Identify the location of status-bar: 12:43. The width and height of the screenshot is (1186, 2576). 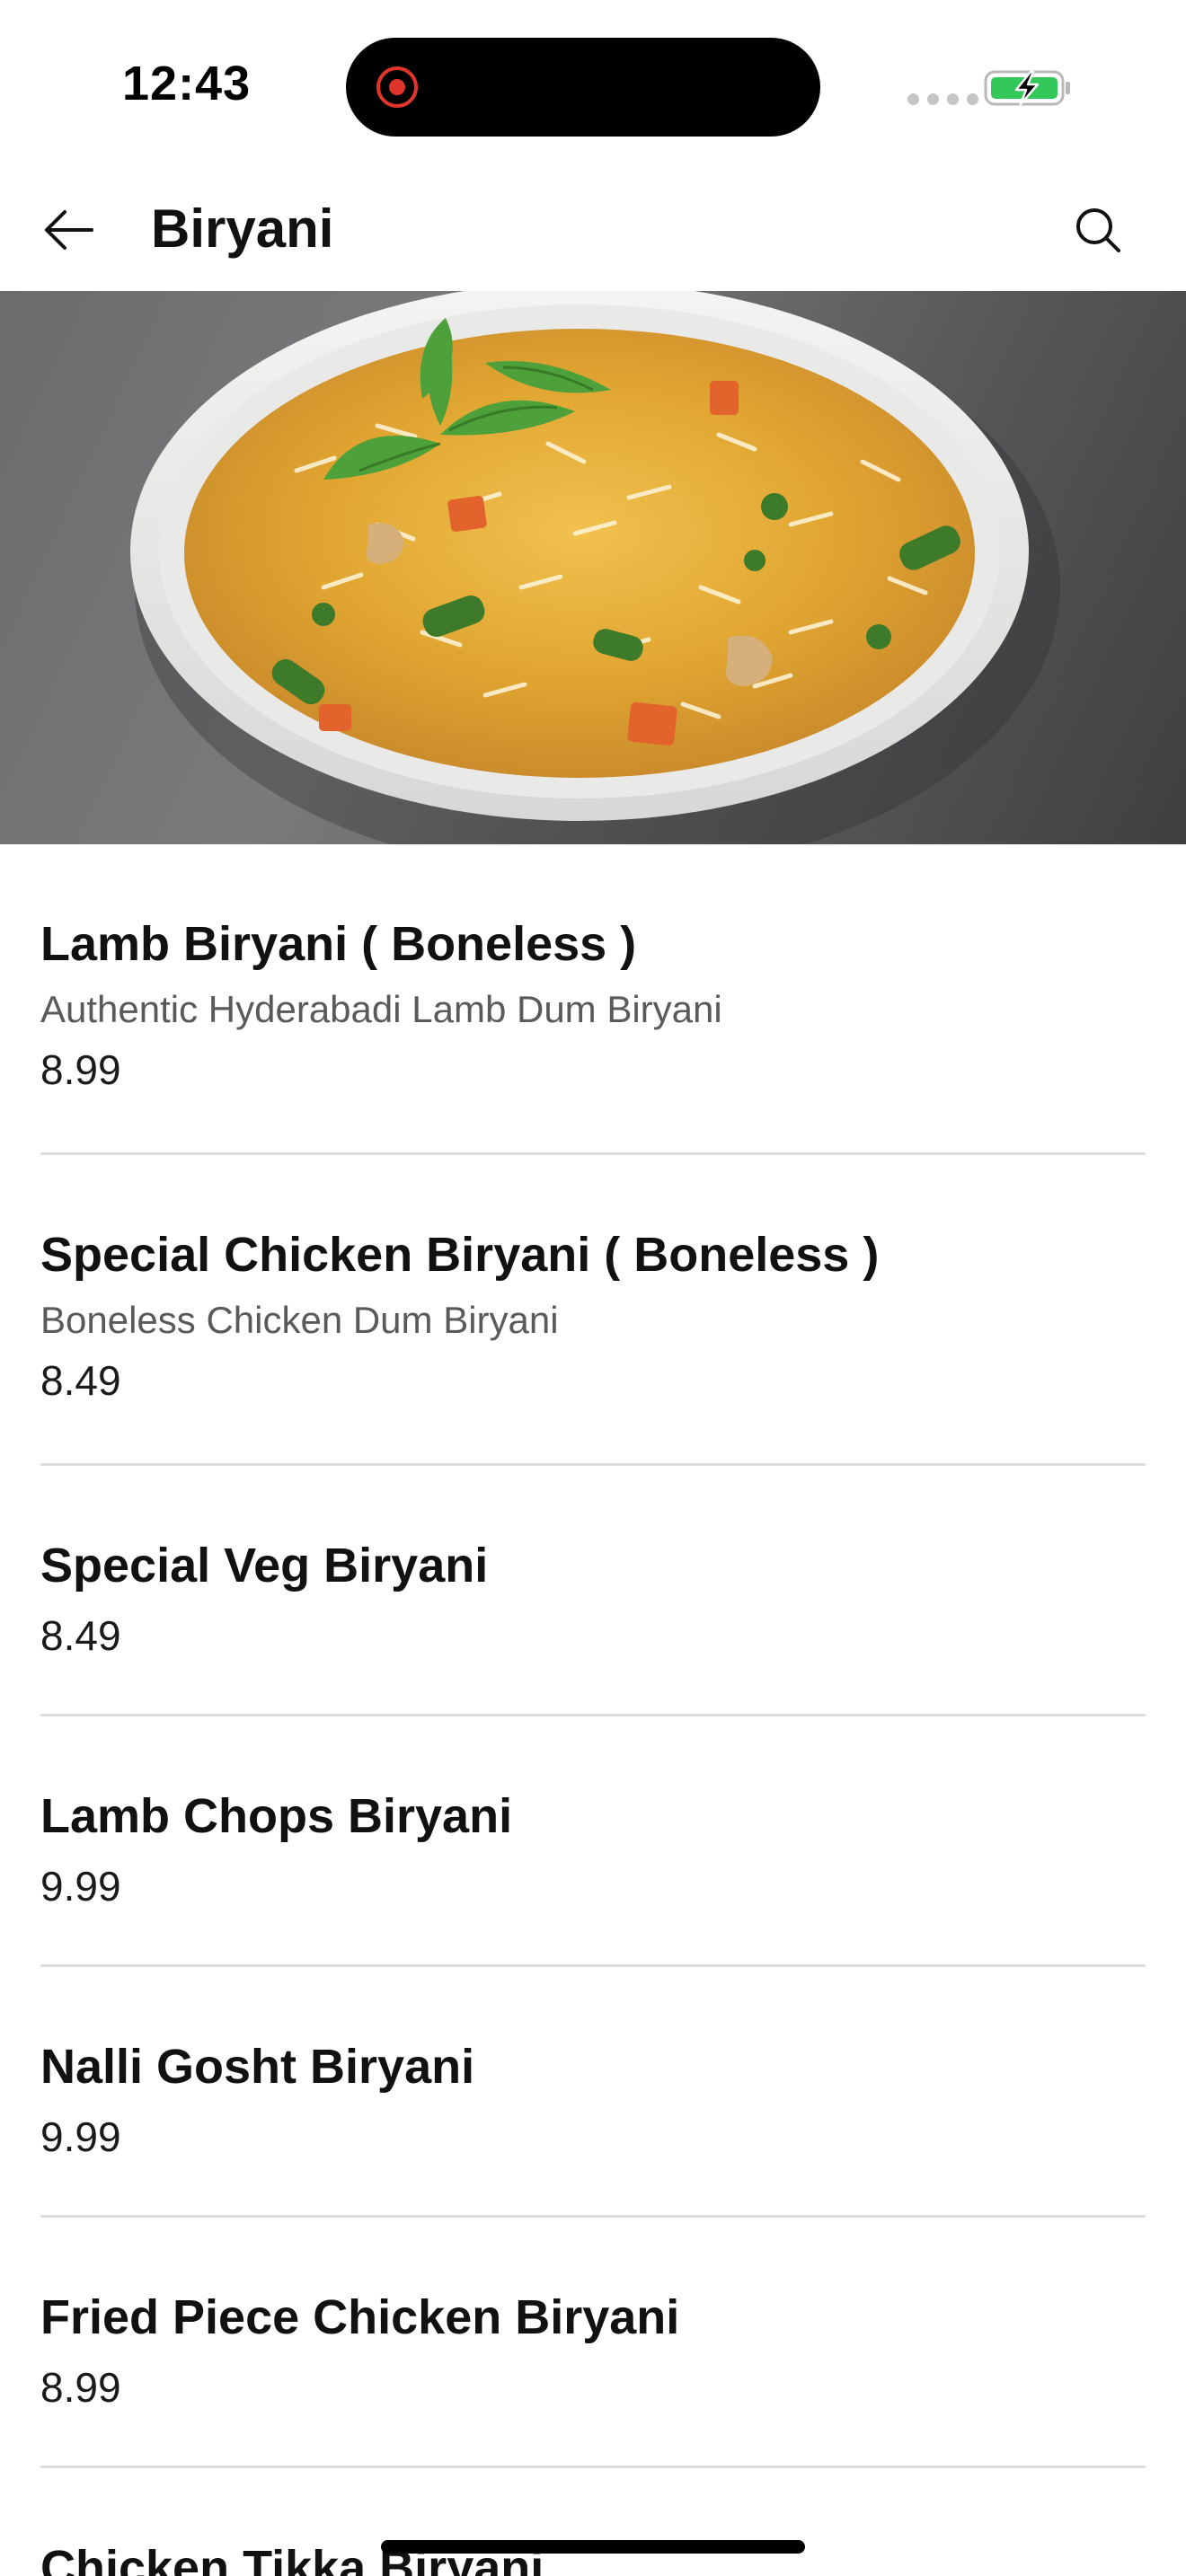
(593, 85).